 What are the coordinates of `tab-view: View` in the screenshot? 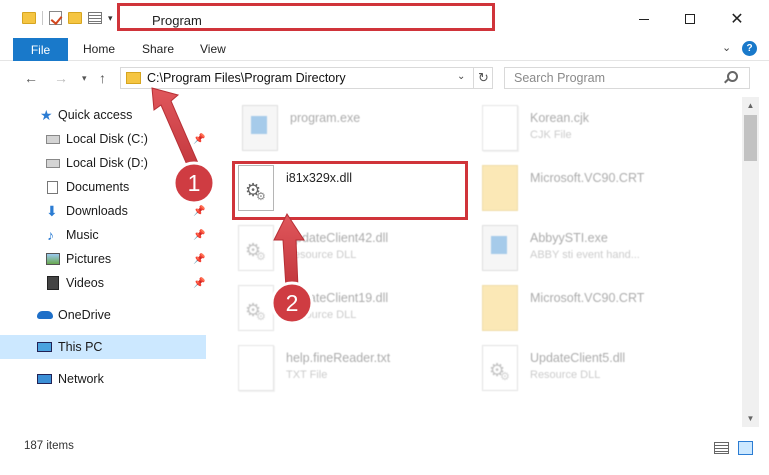 It's located at (213, 49).